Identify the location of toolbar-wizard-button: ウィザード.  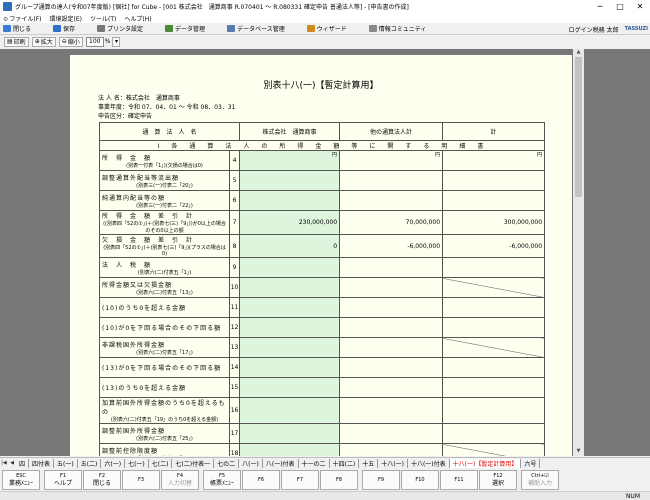
(326, 28).